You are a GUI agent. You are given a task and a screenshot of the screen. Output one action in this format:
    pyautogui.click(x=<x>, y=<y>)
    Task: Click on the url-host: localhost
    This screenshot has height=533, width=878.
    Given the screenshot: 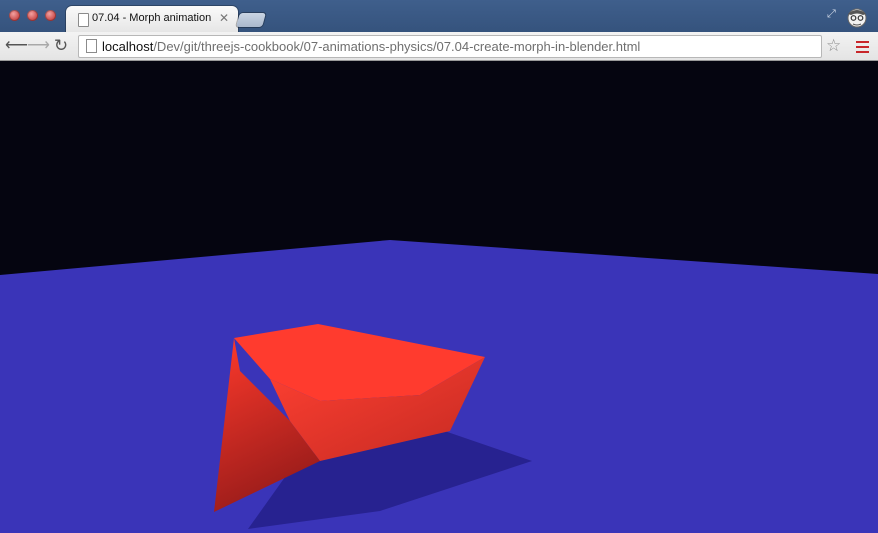 What is the action you would take?
    pyautogui.click(x=128, y=46)
    